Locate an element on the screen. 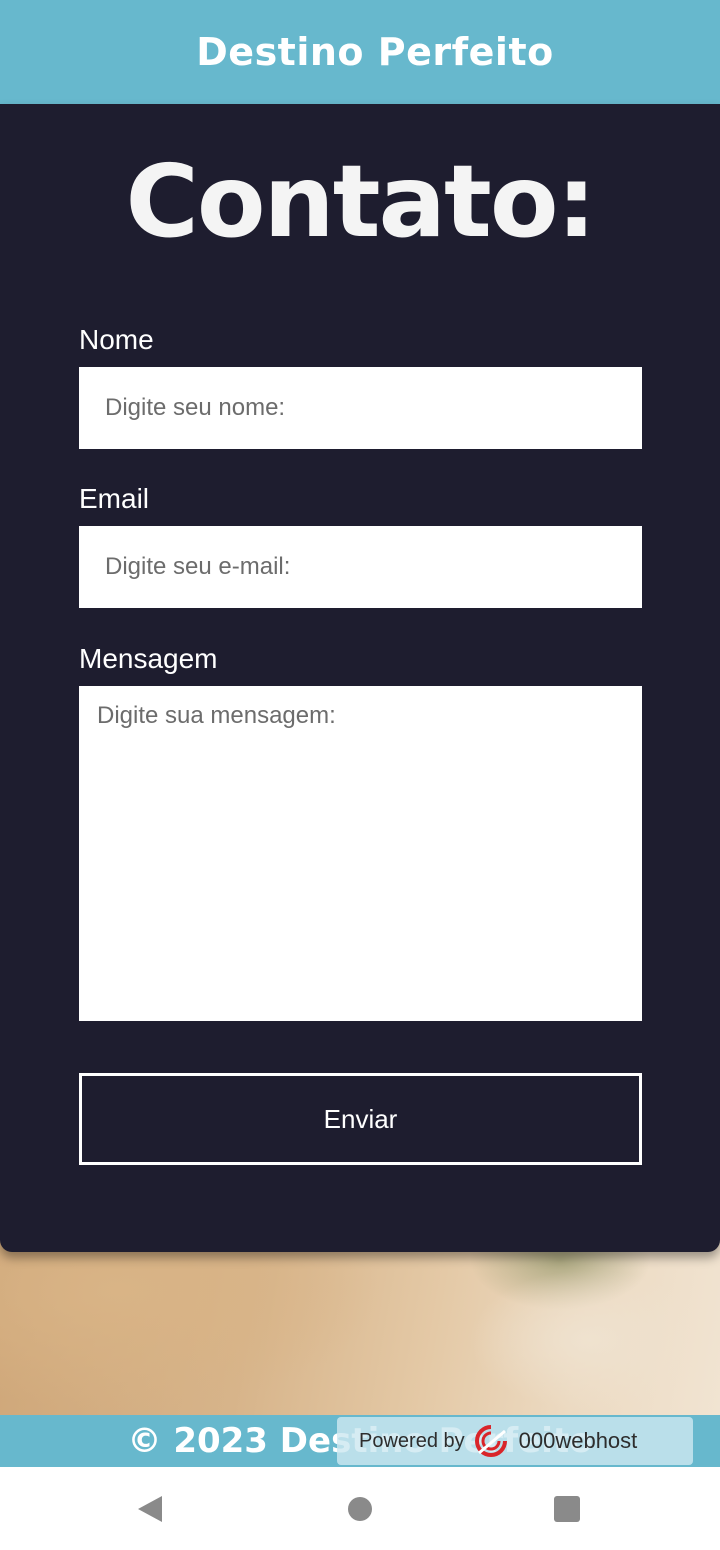 Image resolution: width=720 pixels, height=1550 pixels. email-input is located at coordinates (360, 567).